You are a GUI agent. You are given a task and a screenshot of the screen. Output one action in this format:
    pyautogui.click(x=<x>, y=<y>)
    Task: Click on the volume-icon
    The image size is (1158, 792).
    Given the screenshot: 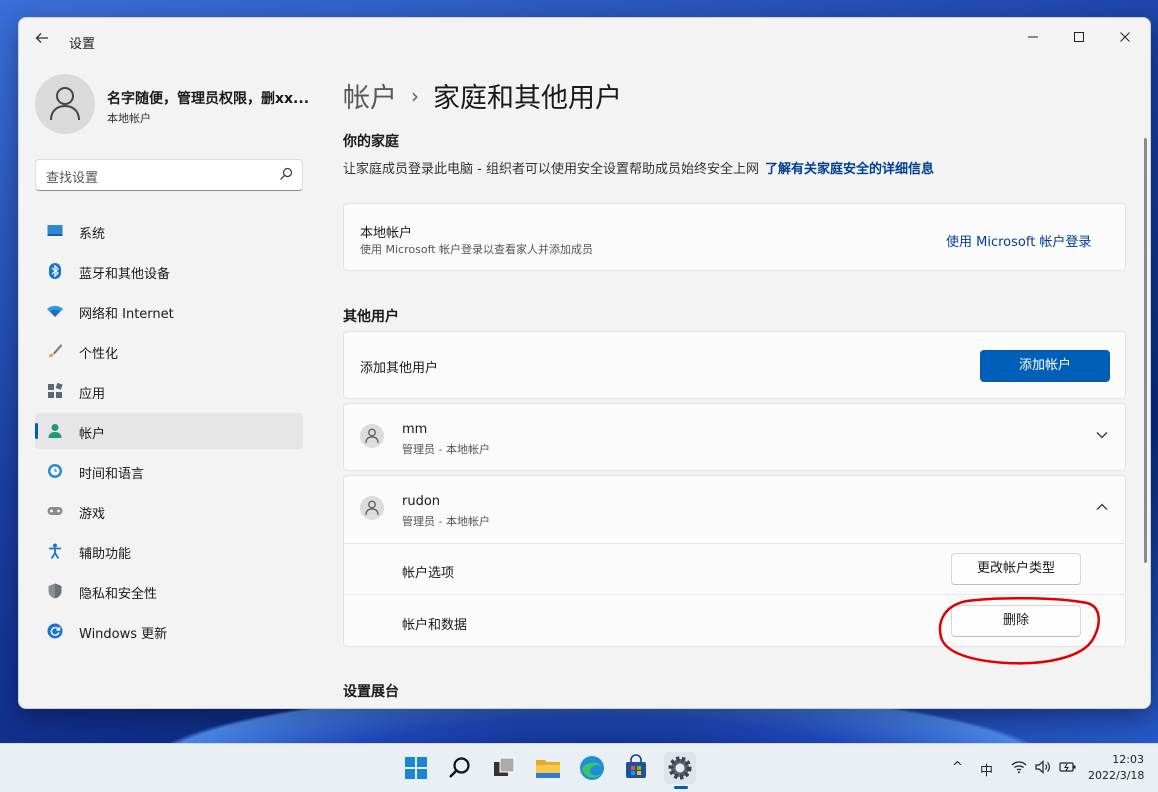 What is the action you would take?
    pyautogui.click(x=1043, y=767)
    